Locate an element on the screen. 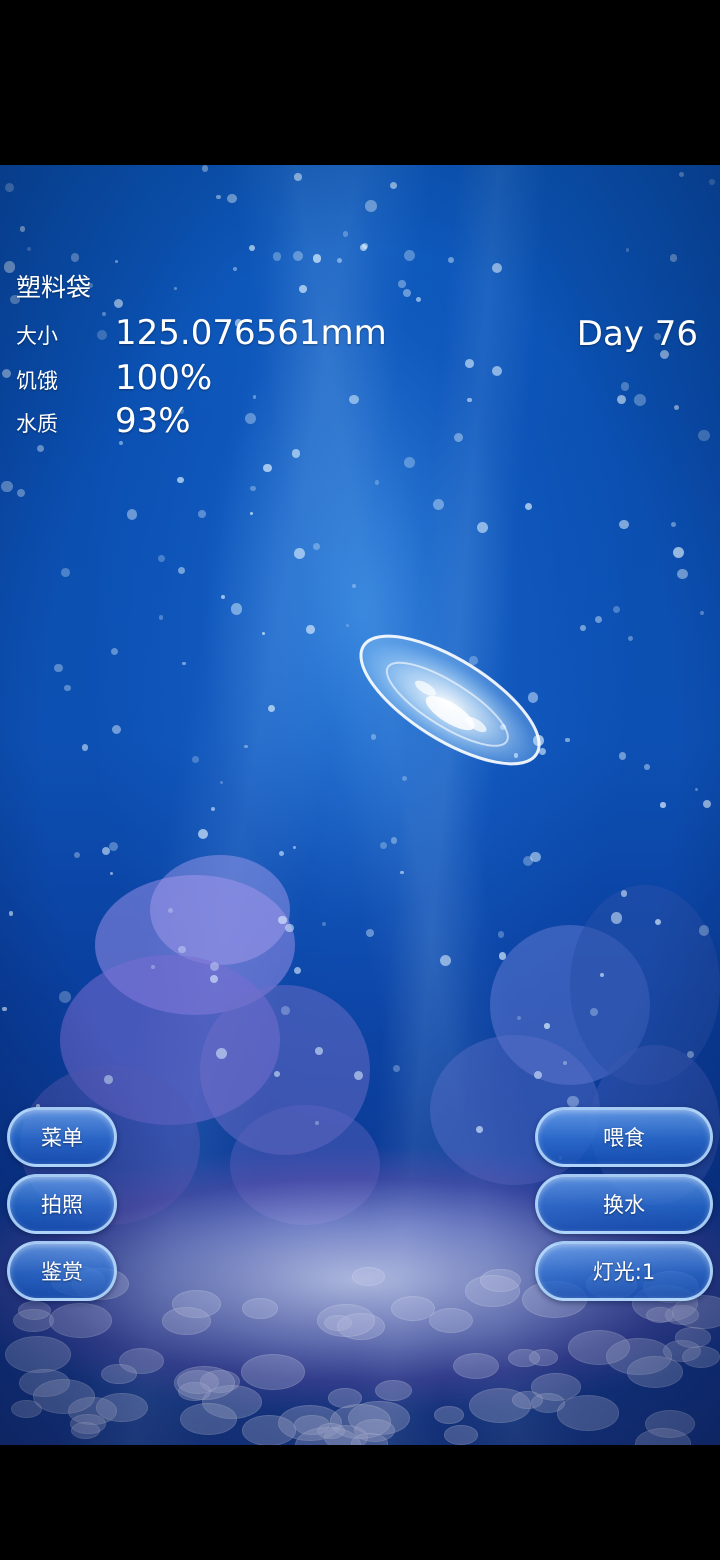  day-counter: Day 76 is located at coordinates (637, 334).